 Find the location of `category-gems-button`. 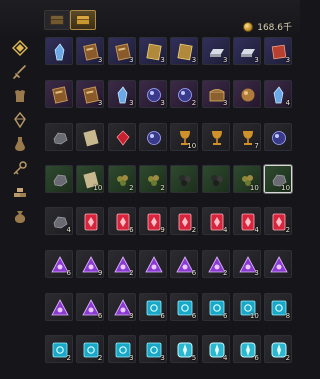

category-gems-button is located at coordinates (20, 120).